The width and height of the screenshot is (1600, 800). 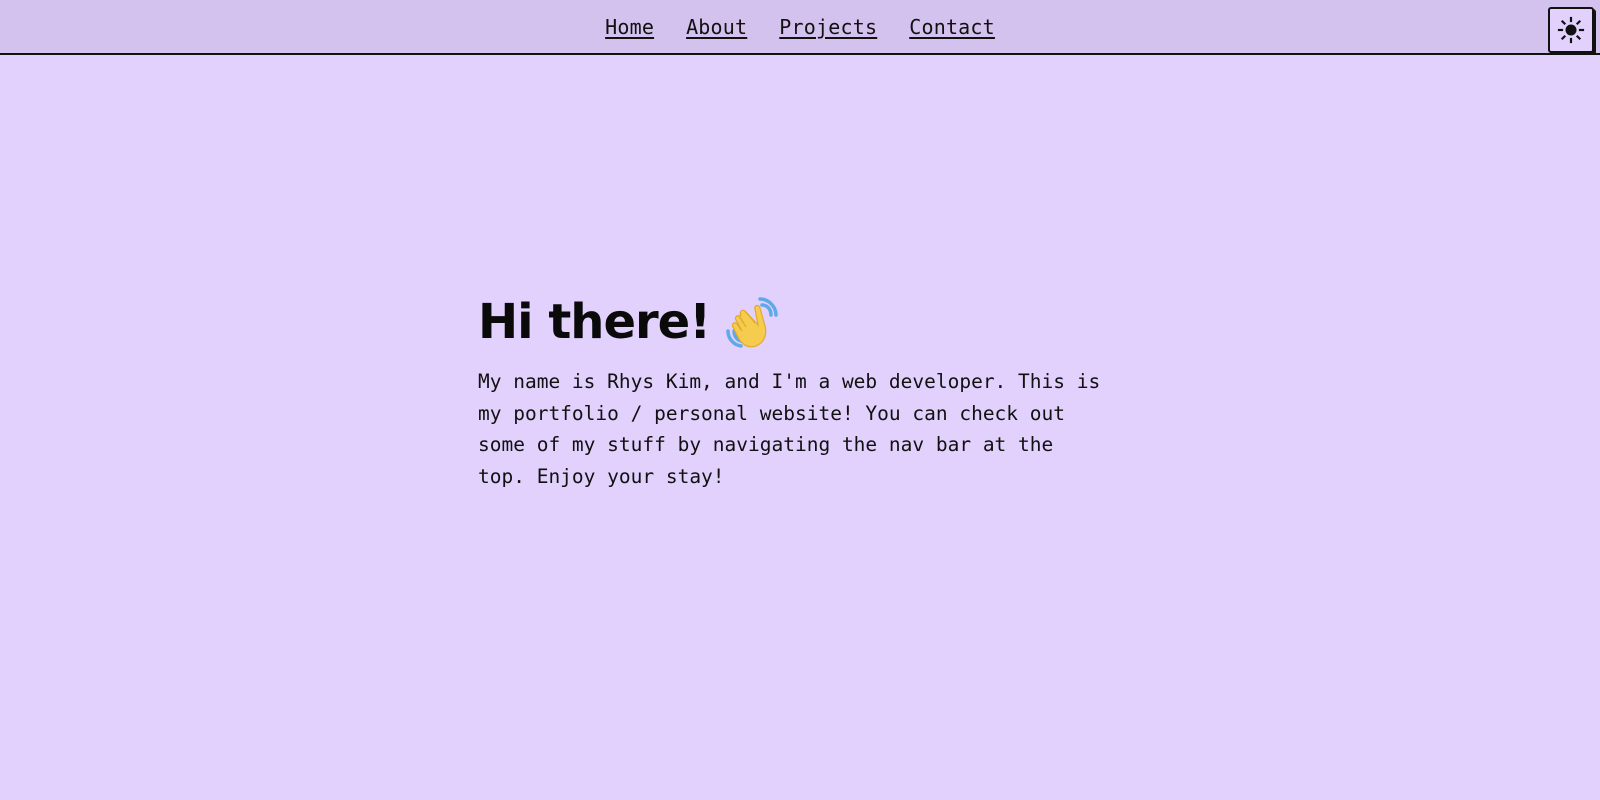 What do you see at coordinates (716, 27) in the screenshot?
I see `nav-link-about: About` at bounding box center [716, 27].